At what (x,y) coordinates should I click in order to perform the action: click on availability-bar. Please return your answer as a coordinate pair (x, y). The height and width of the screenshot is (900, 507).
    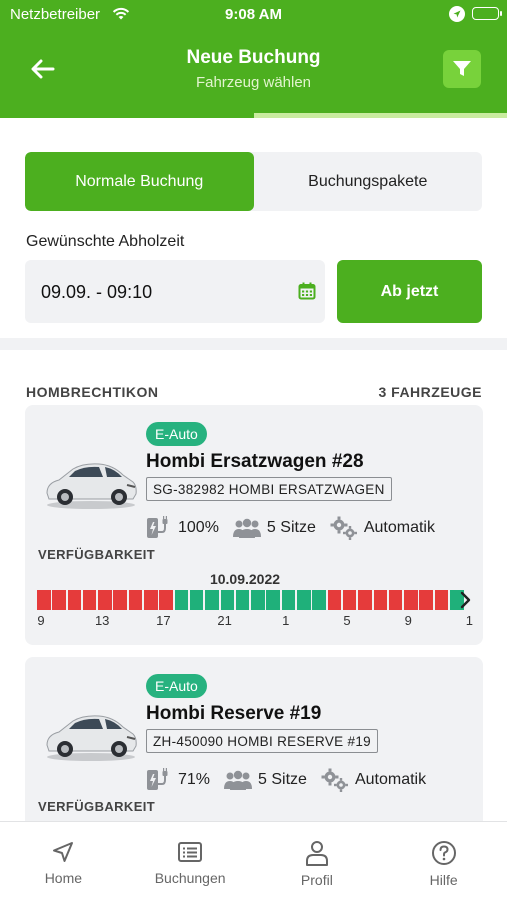
    Looking at the image, I should click on (251, 600).